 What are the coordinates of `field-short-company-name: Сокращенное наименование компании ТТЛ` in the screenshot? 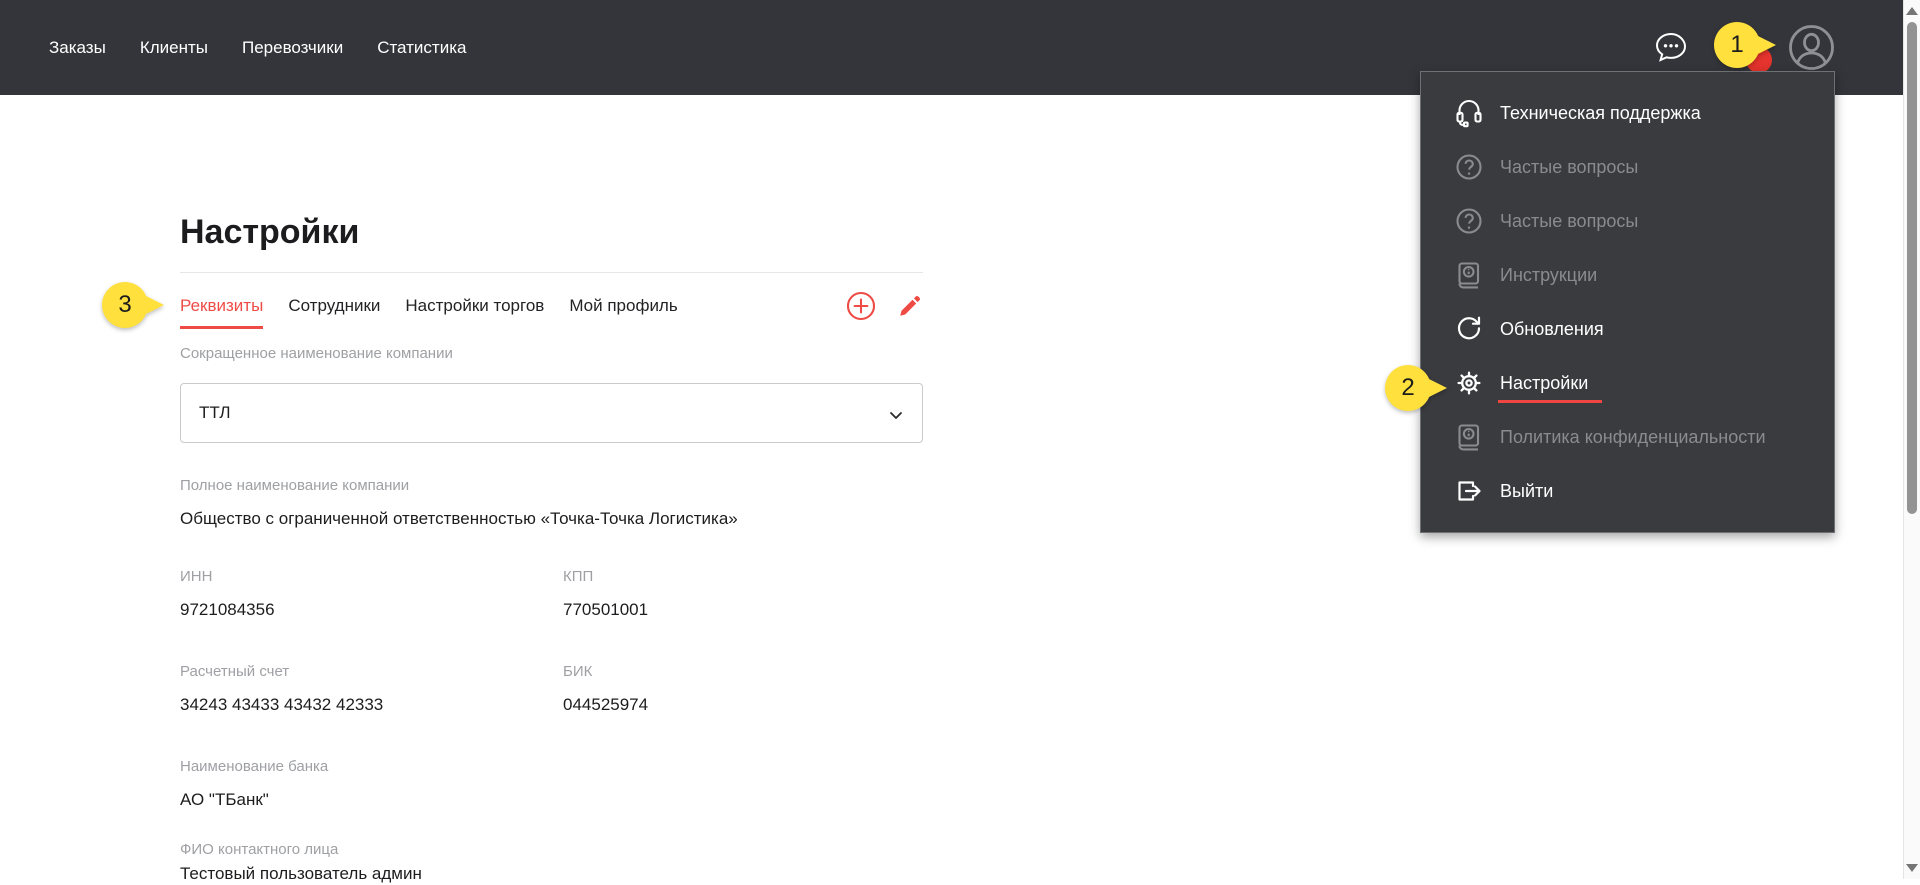 It's located at (551, 394).